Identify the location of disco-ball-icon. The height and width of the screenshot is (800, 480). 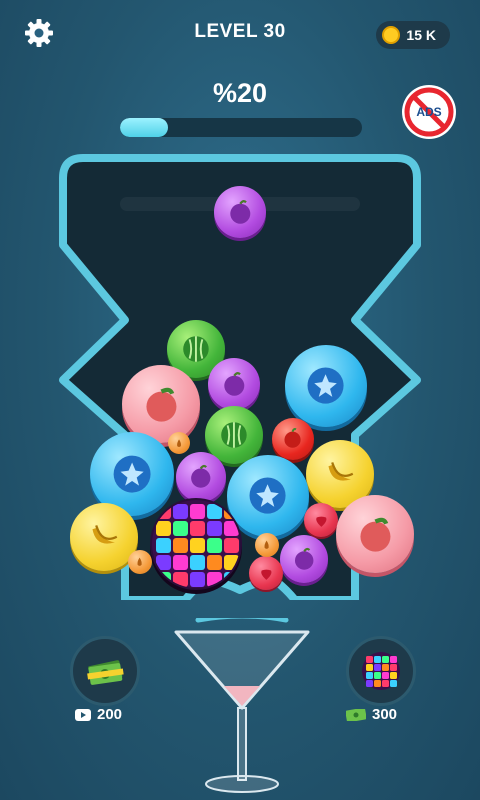
(381, 671).